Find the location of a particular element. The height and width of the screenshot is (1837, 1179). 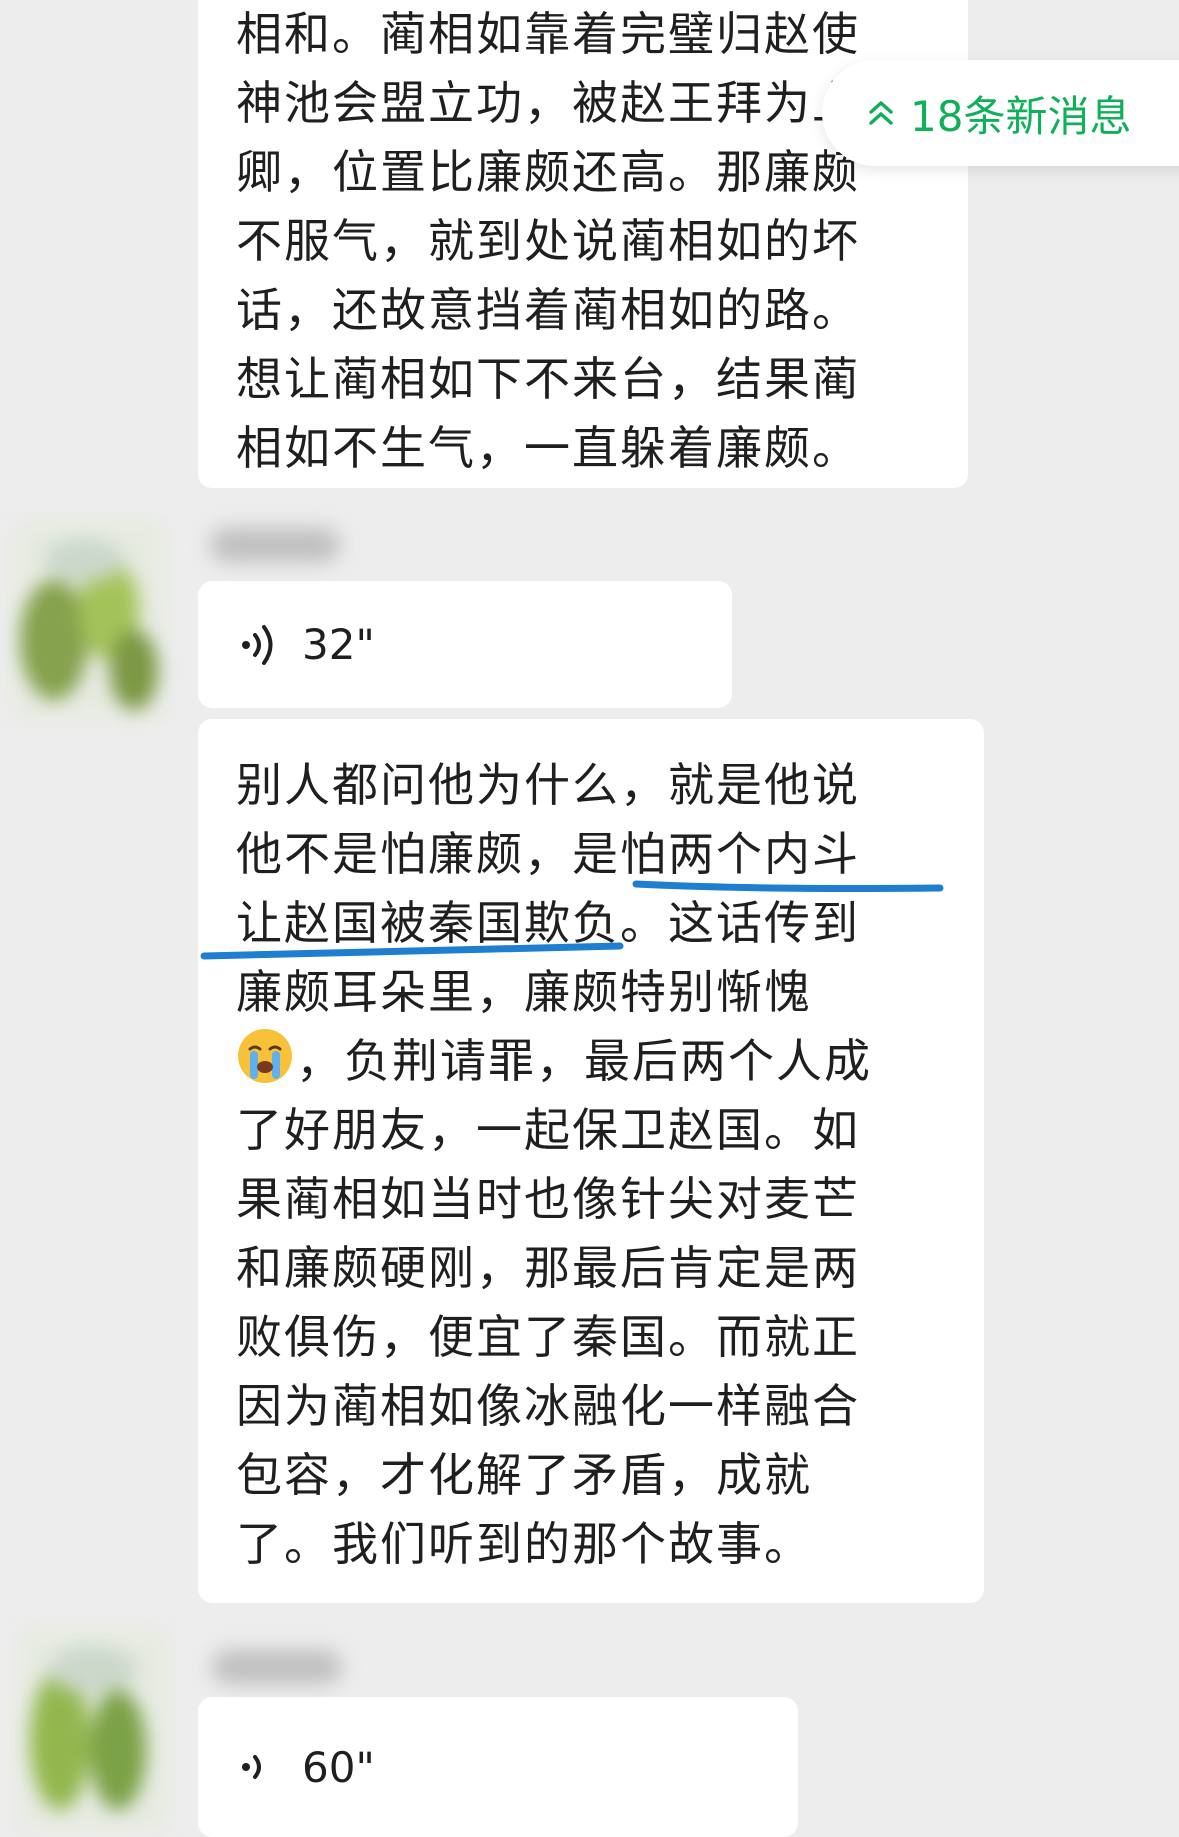

message-line: 想让蔺相如下不来台，结果蔺 is located at coordinates (548, 379).